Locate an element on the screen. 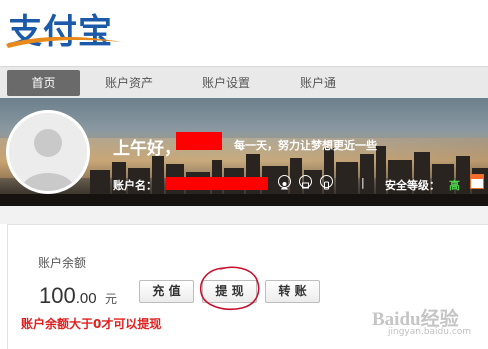 This screenshot has height=349, width=488. balance-amount: 100.00 is located at coordinates (68, 296).